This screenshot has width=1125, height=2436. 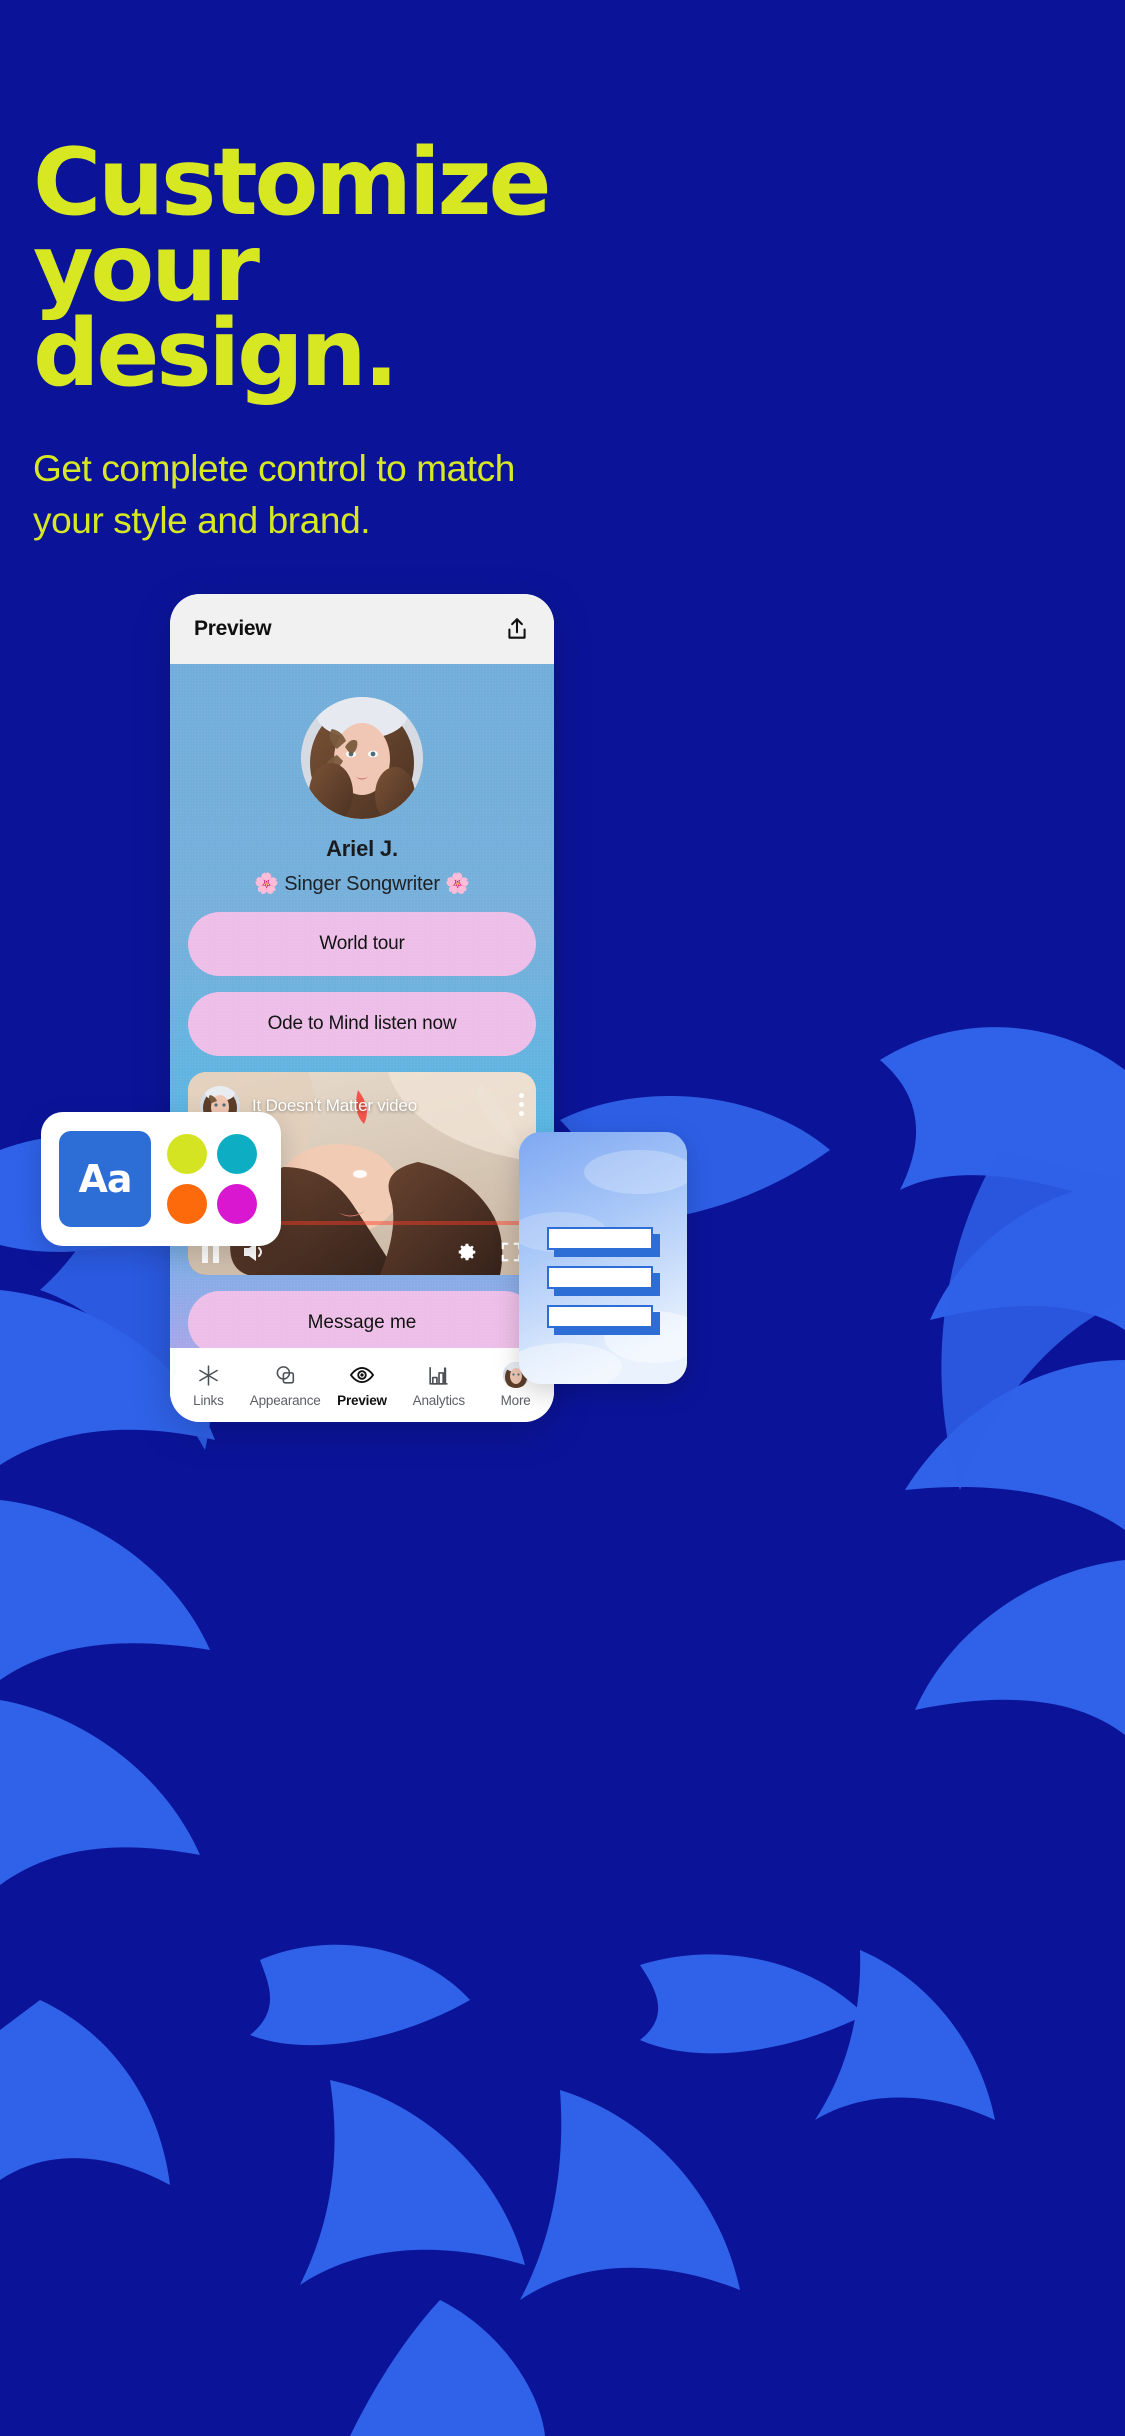 I want to click on font-sample-tile: Aa, so click(x=105, y=1179).